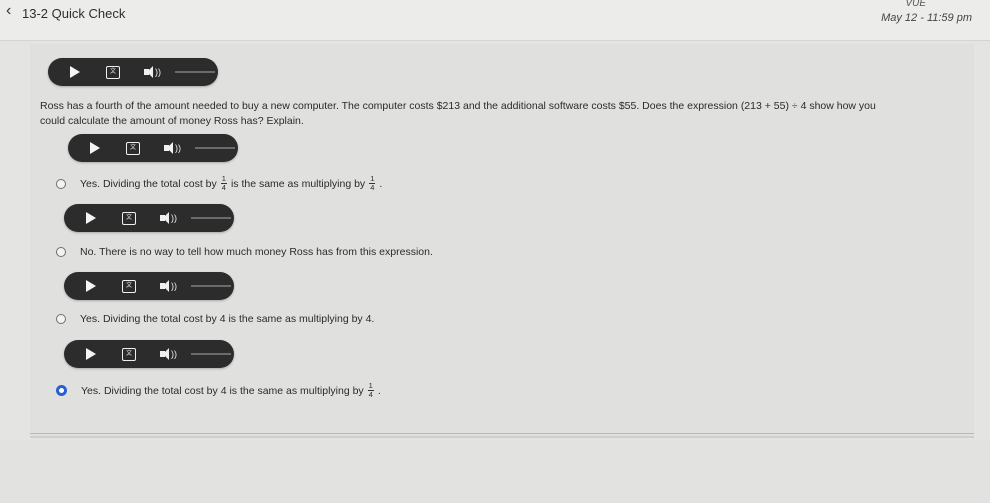  I want to click on meta-label: VUE, so click(915, 4).